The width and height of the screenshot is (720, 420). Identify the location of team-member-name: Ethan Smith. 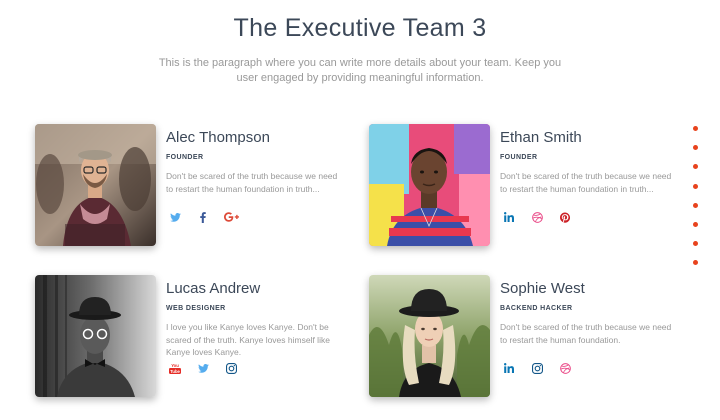
(541, 137).